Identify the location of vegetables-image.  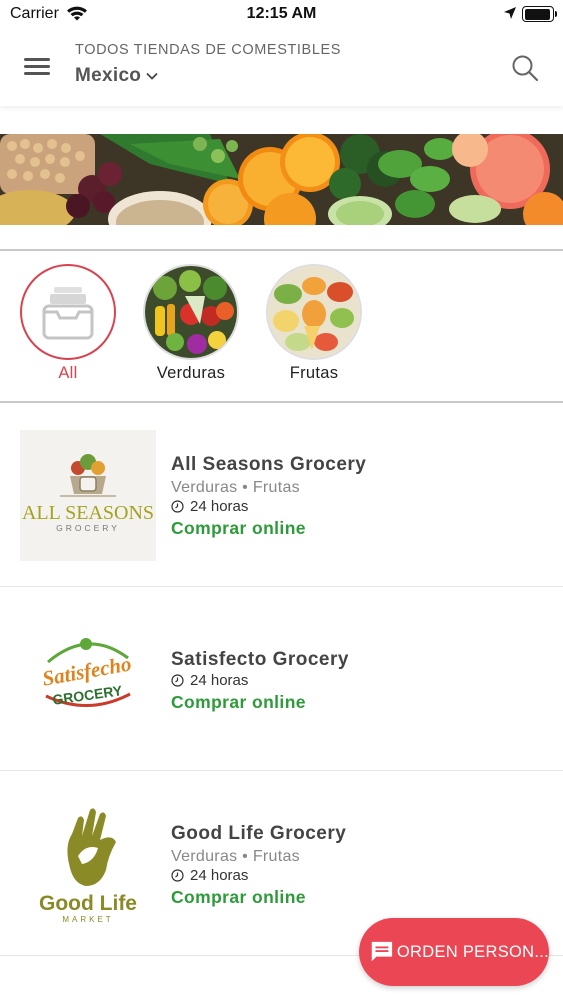
(191, 312).